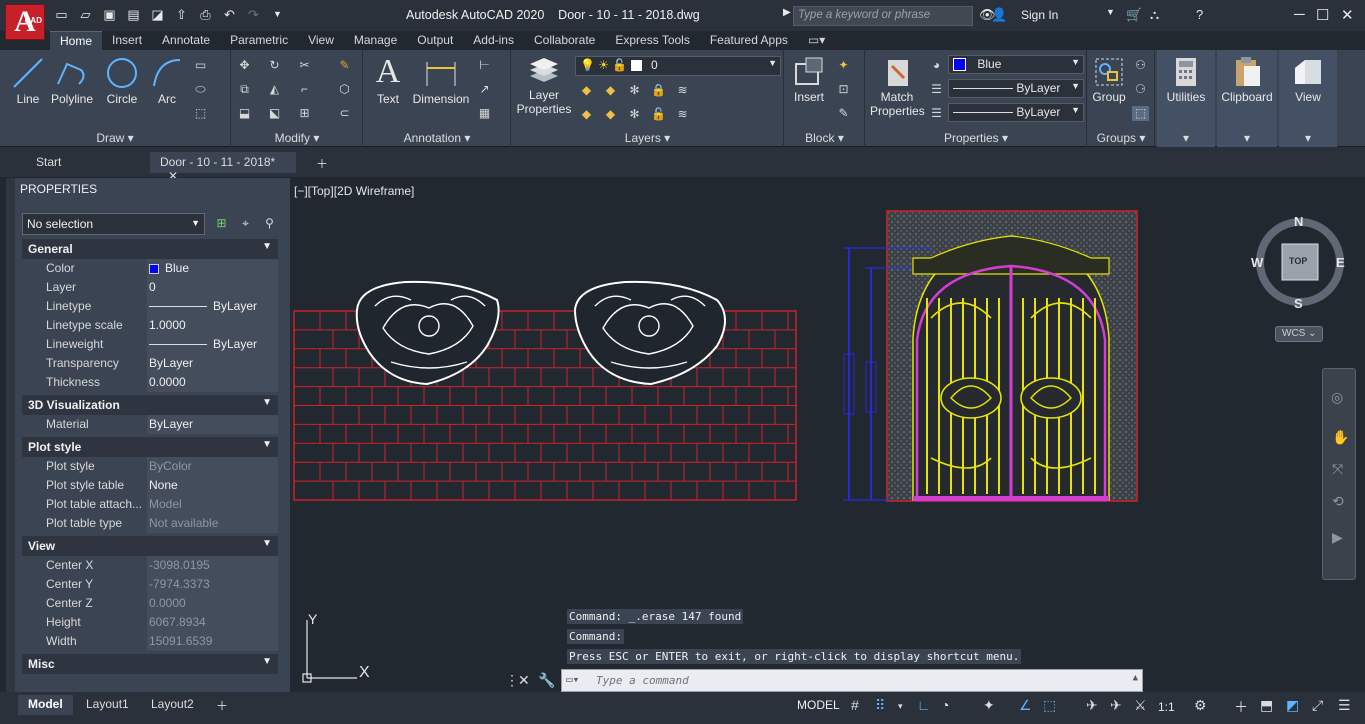 Image resolution: width=1365 pixels, height=724 pixels. I want to click on category-general: General ▼, so click(150, 249).